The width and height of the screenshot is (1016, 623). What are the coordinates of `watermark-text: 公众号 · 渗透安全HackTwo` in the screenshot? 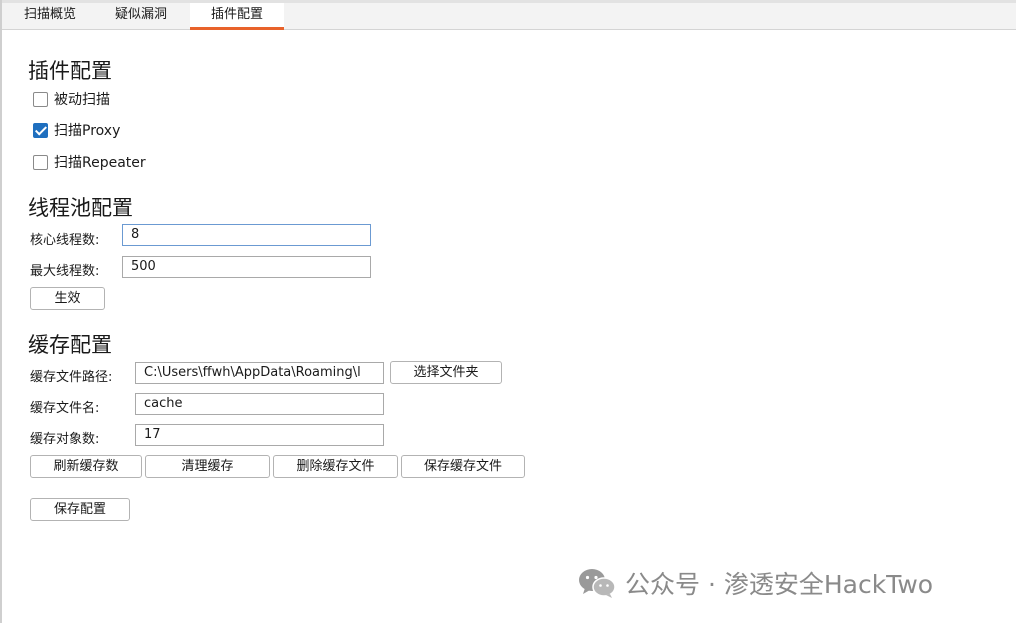 It's located at (779, 584).